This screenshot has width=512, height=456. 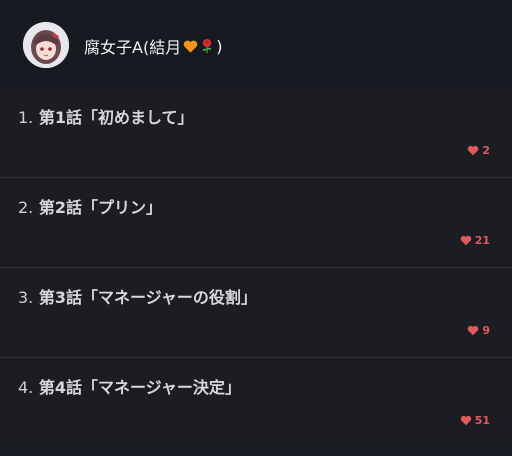 I want to click on like-count-value: 51, so click(x=482, y=420).